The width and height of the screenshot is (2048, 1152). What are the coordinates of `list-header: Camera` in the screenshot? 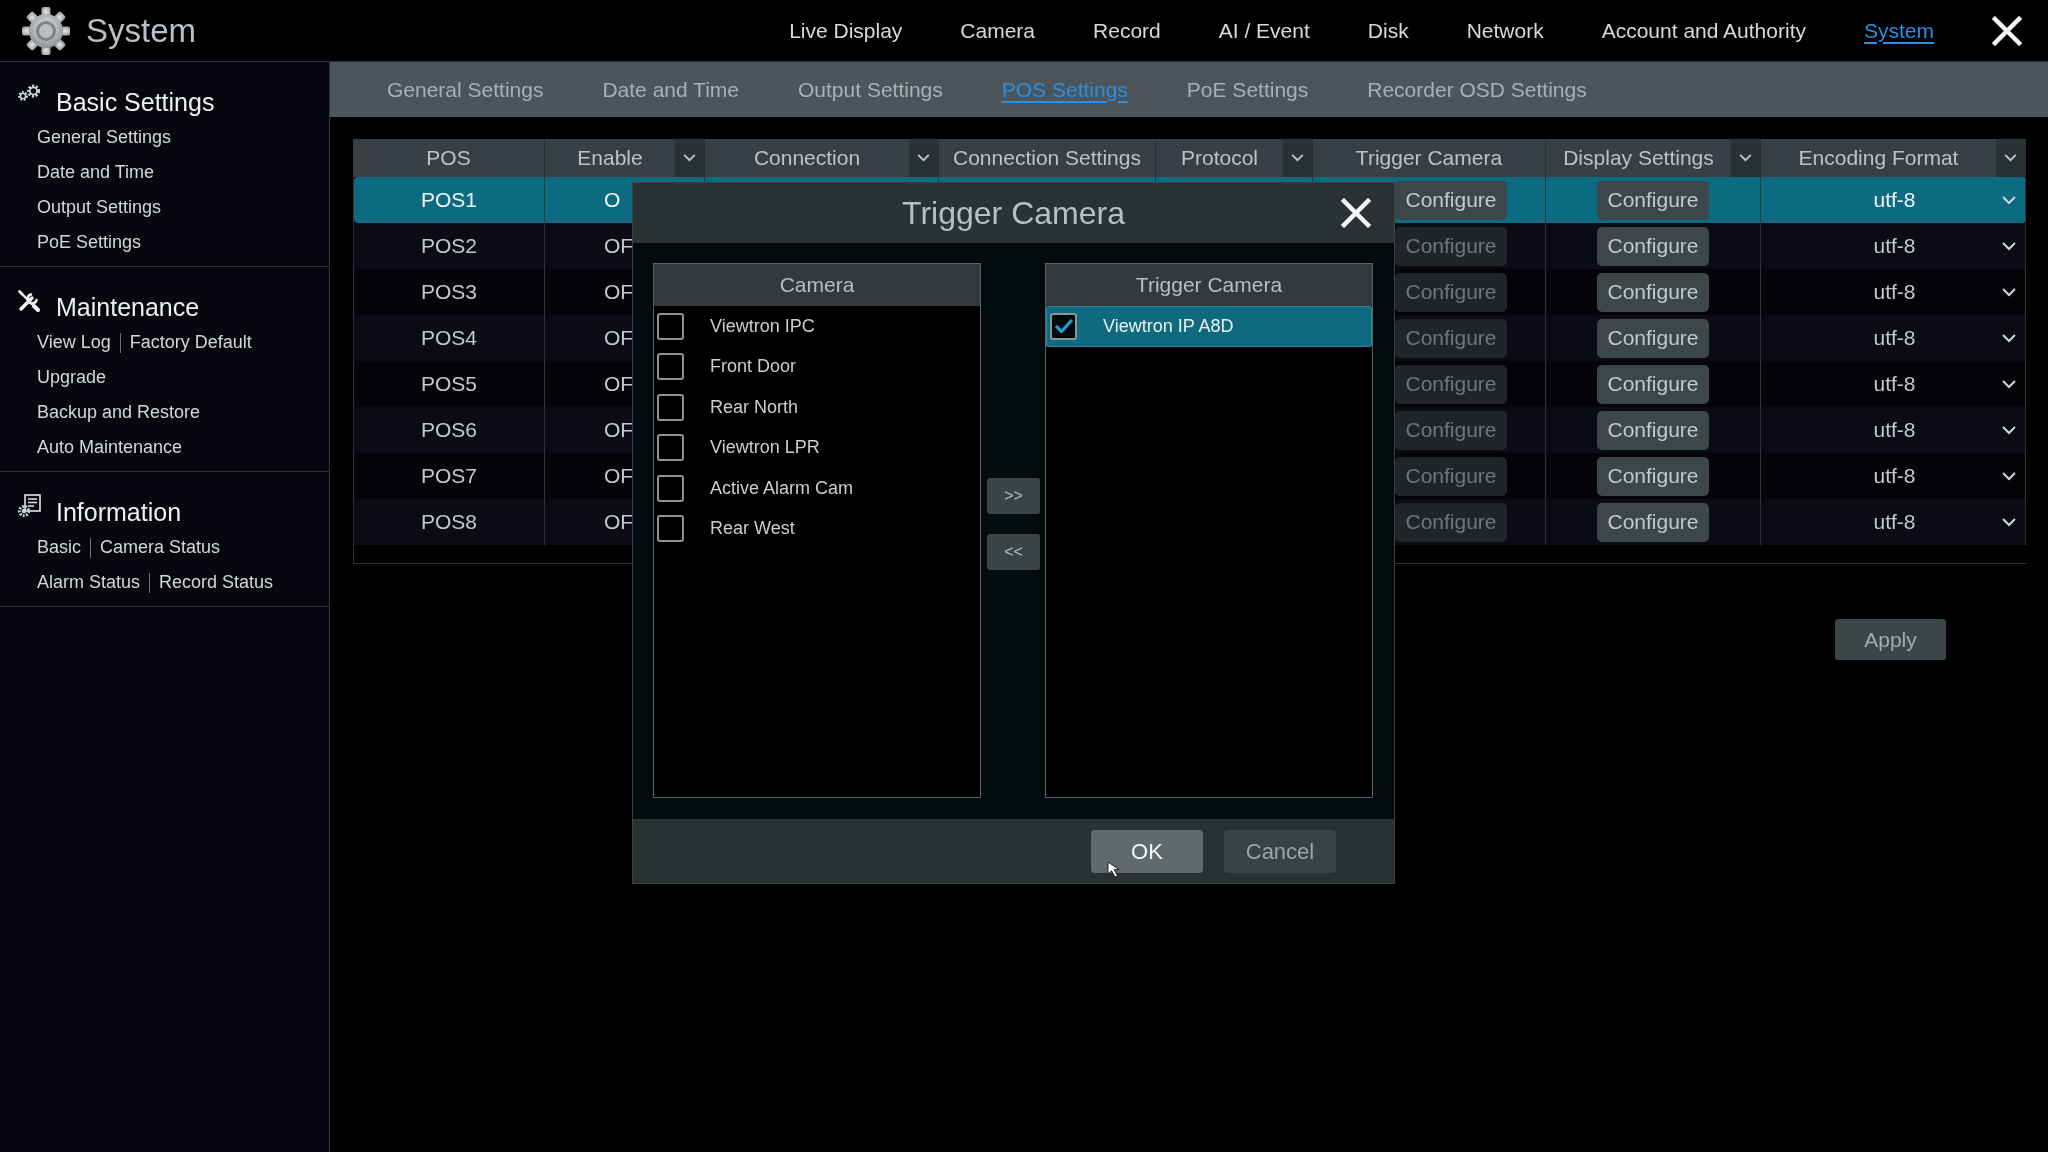 It's located at (817, 285).